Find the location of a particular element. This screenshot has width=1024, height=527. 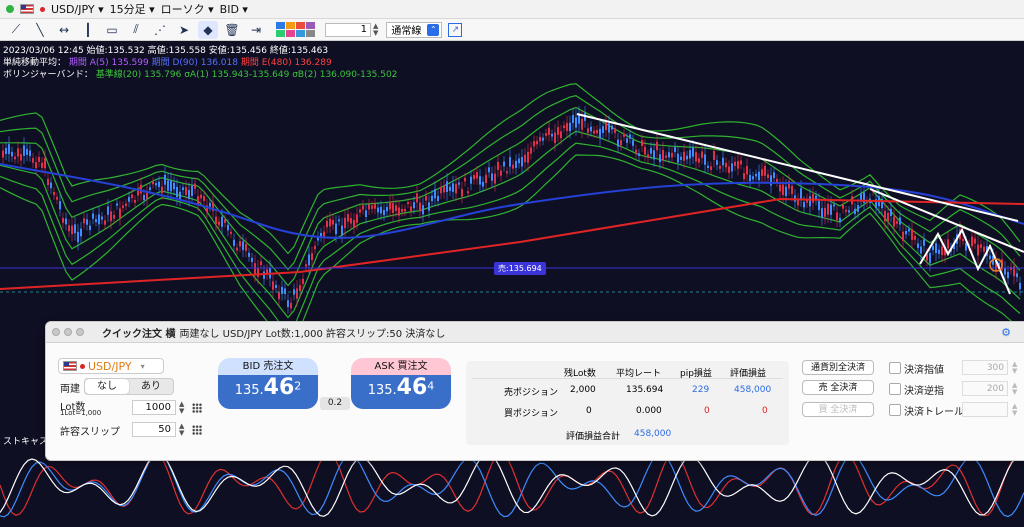

settle-limit-input: 300 is located at coordinates (985, 367).